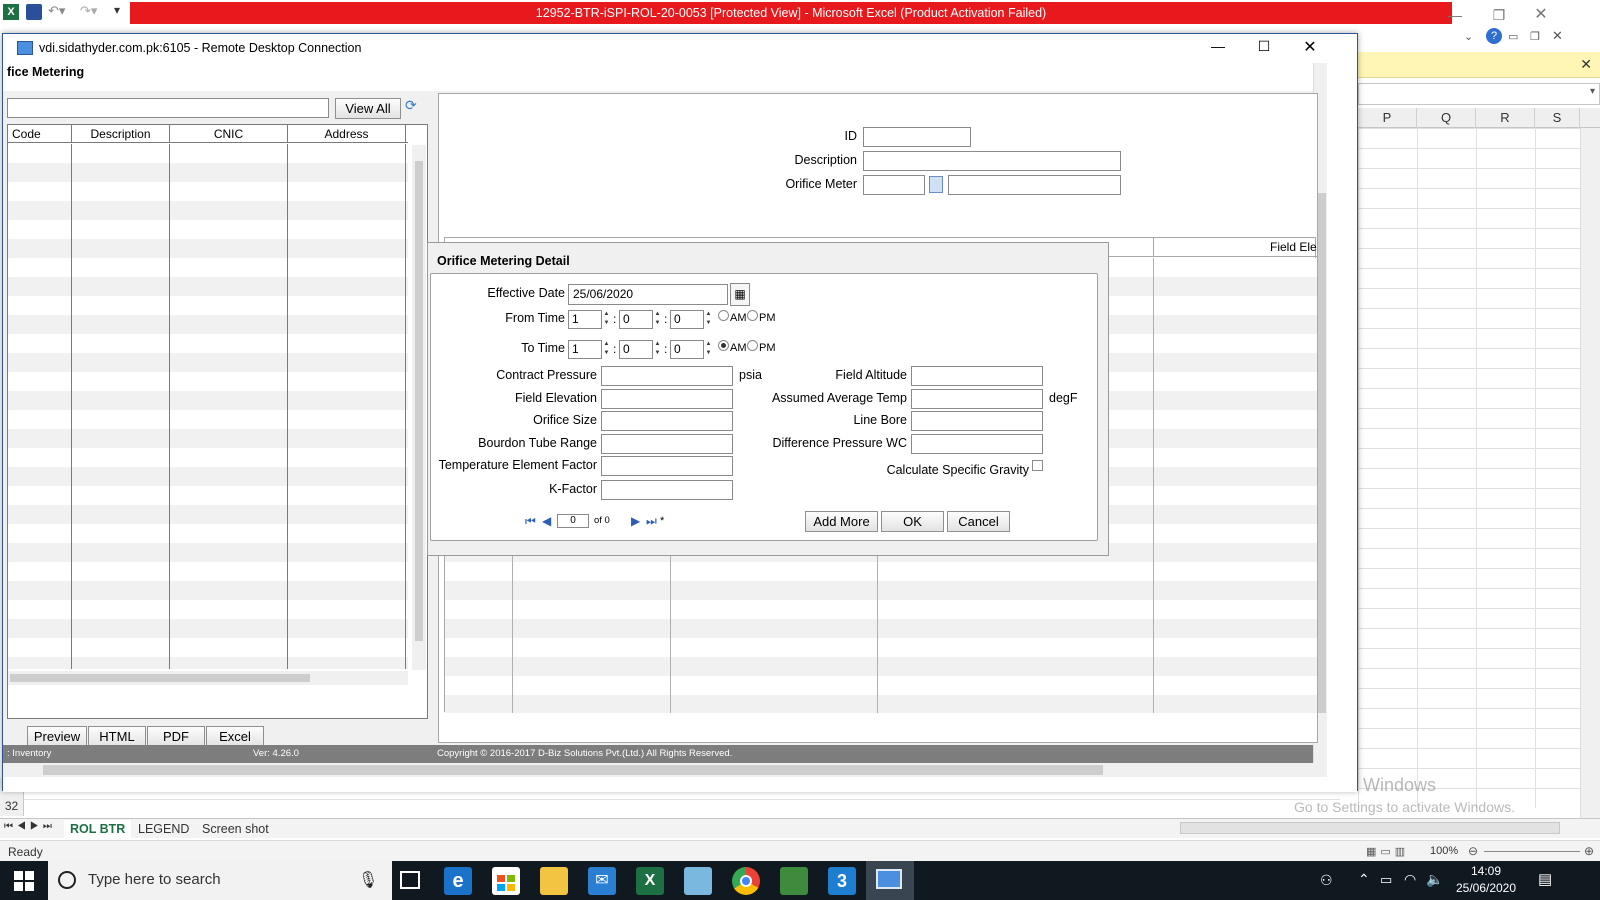  I want to click on formula-expand-icon: ▾, so click(1592, 91).